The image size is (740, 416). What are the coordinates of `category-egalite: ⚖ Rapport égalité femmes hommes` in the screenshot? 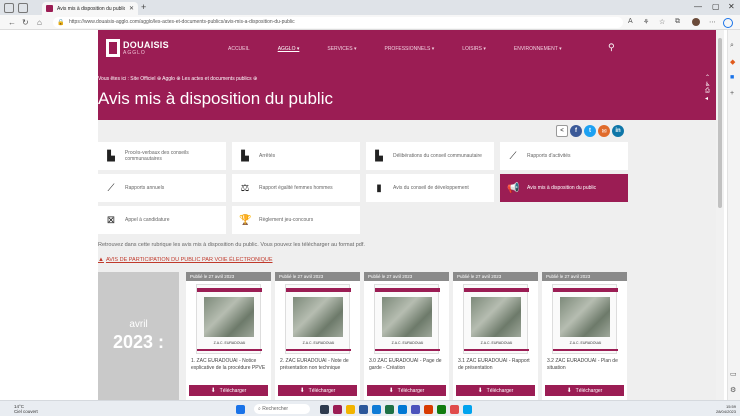 It's located at (296, 188).